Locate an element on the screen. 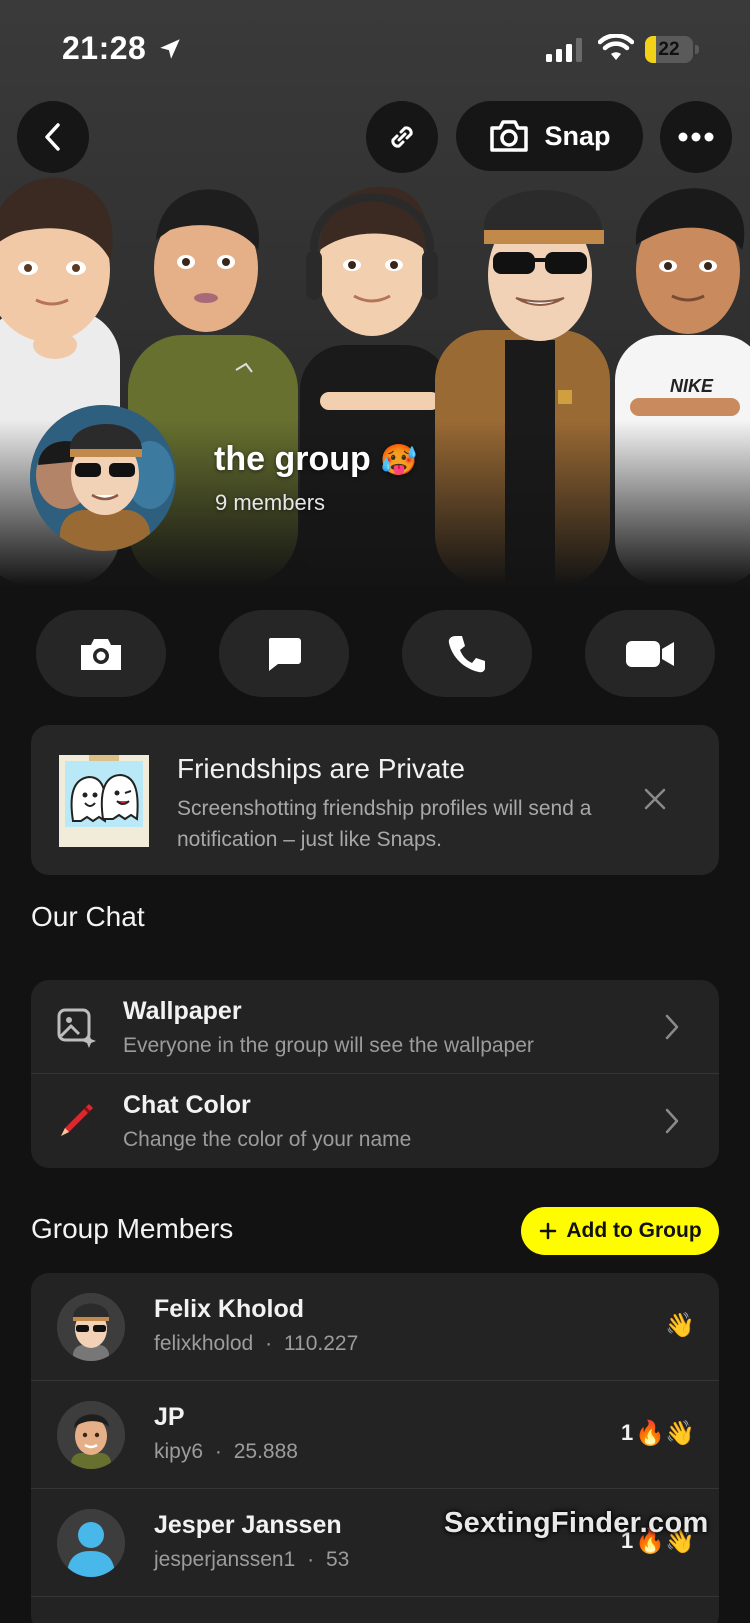 Image resolution: width=750 pixels, height=1623 pixels. add-to-group-button: Add to Group is located at coordinates (620, 1231).